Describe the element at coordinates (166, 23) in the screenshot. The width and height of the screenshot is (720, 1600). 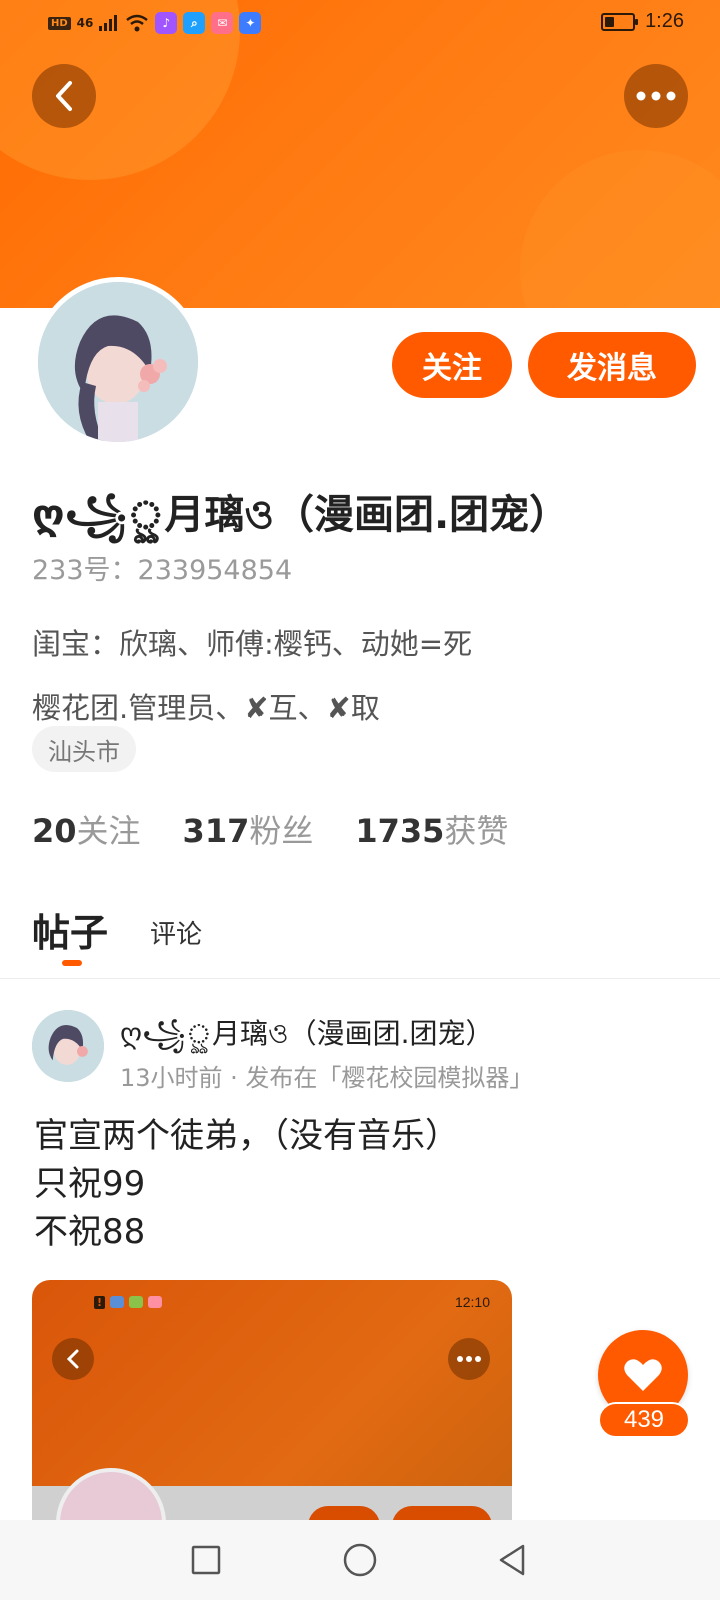
I see `music-icon: ♪` at that location.